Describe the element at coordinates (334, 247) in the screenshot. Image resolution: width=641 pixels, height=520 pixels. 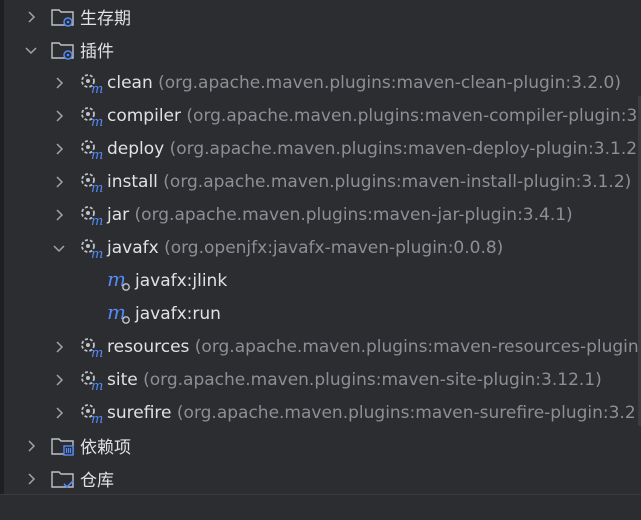
I see `plugin-coordinates: (org.openjfx:javafx-maven-plugin:0.0.8)` at that location.